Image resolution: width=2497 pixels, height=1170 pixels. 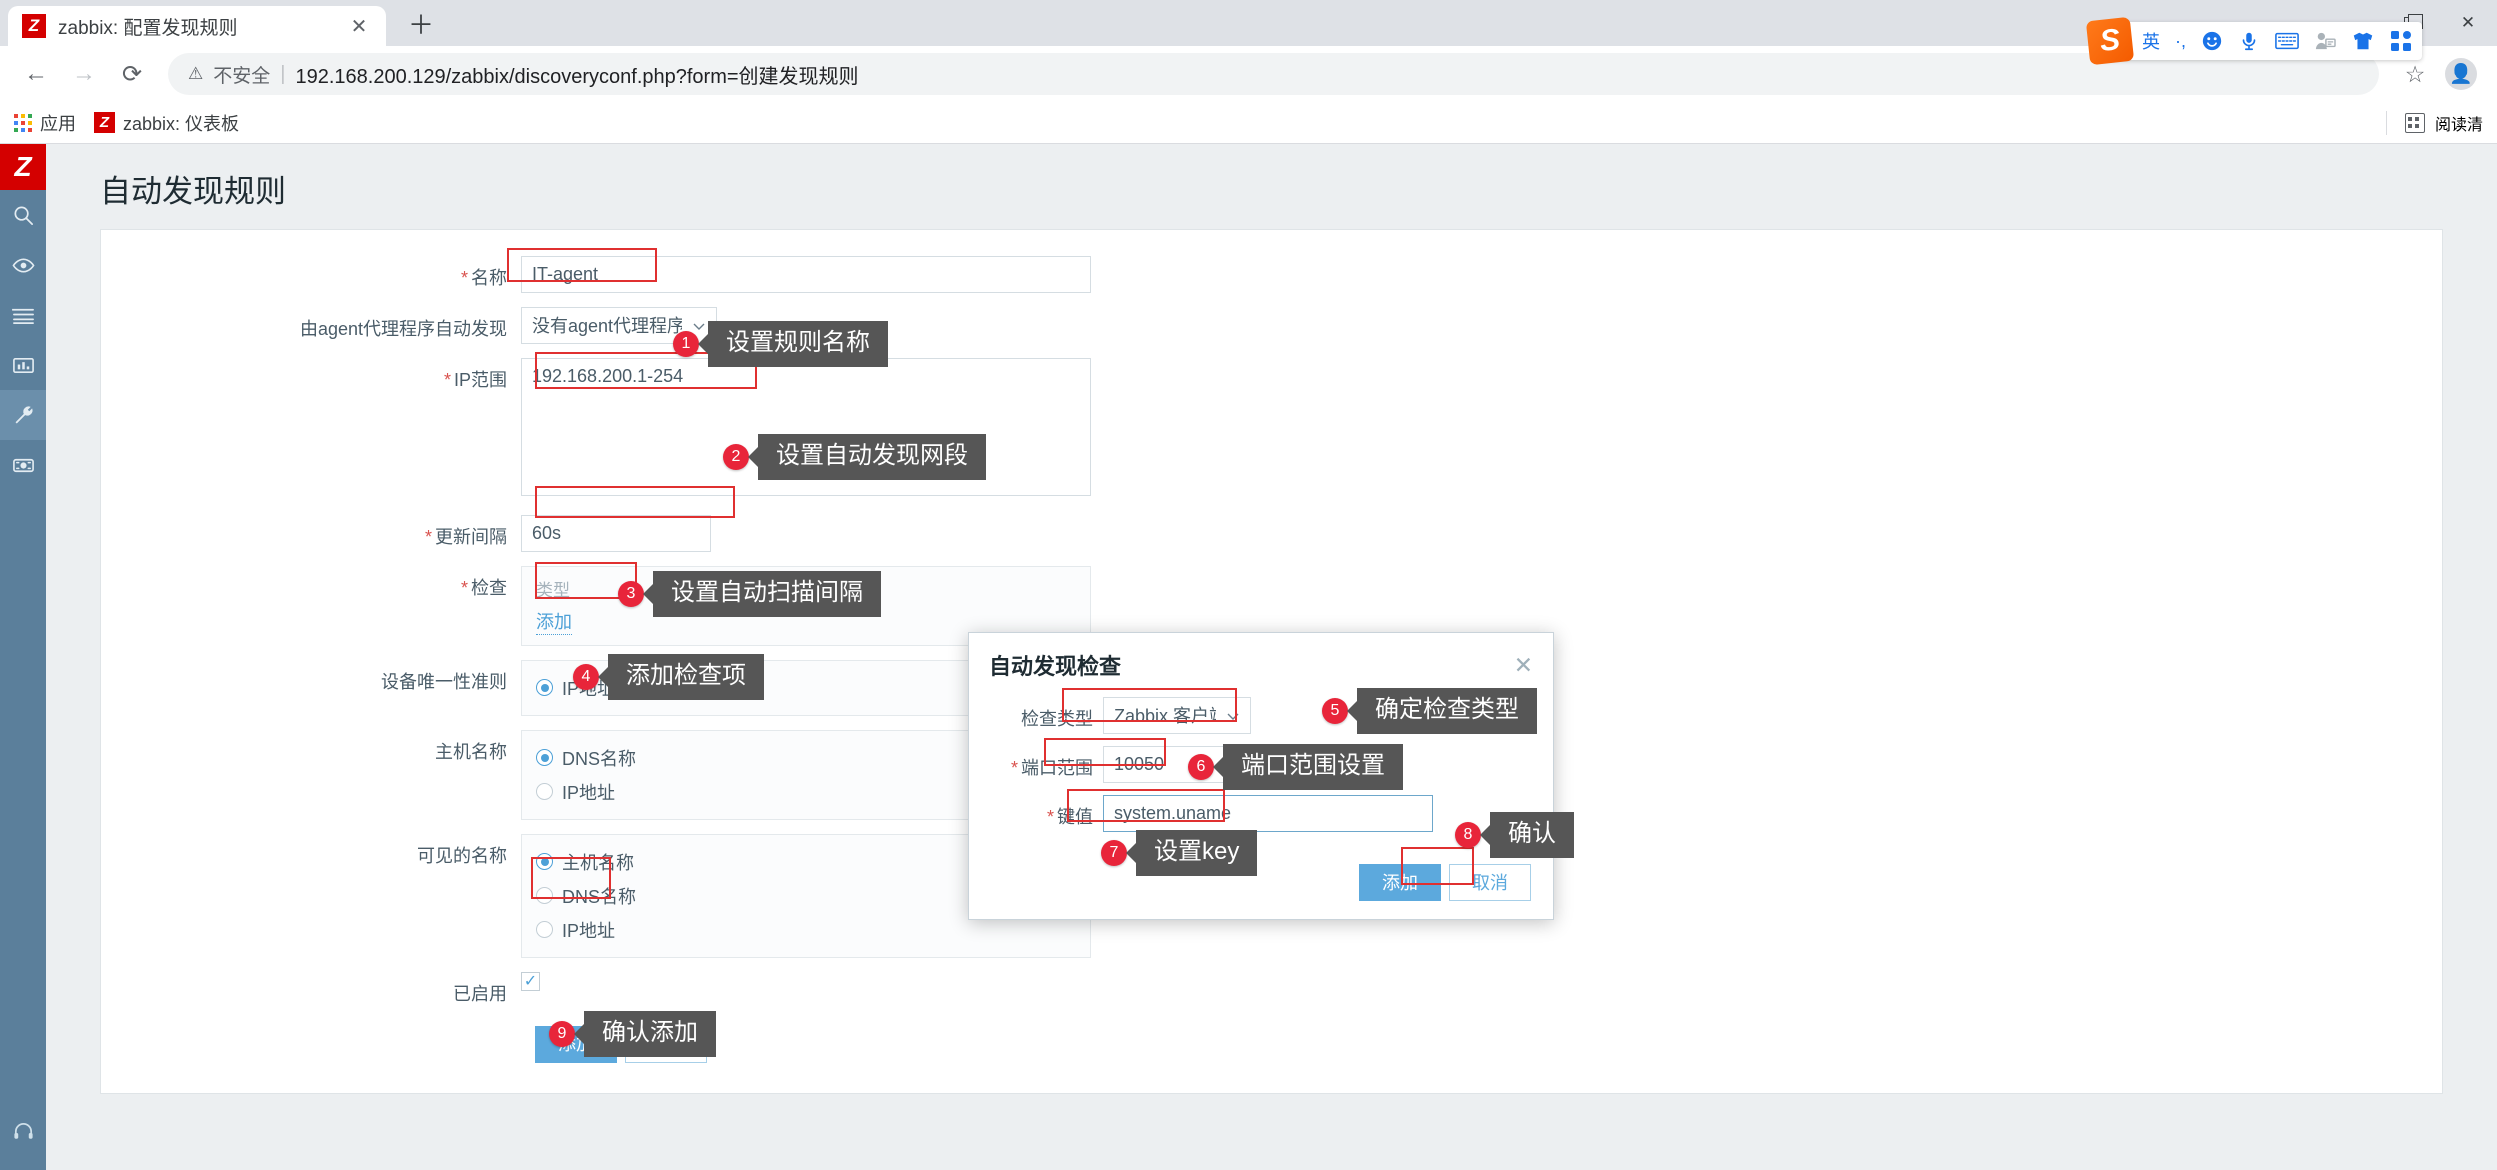 I want to click on close-tab-icon: ✕, so click(x=359, y=26).